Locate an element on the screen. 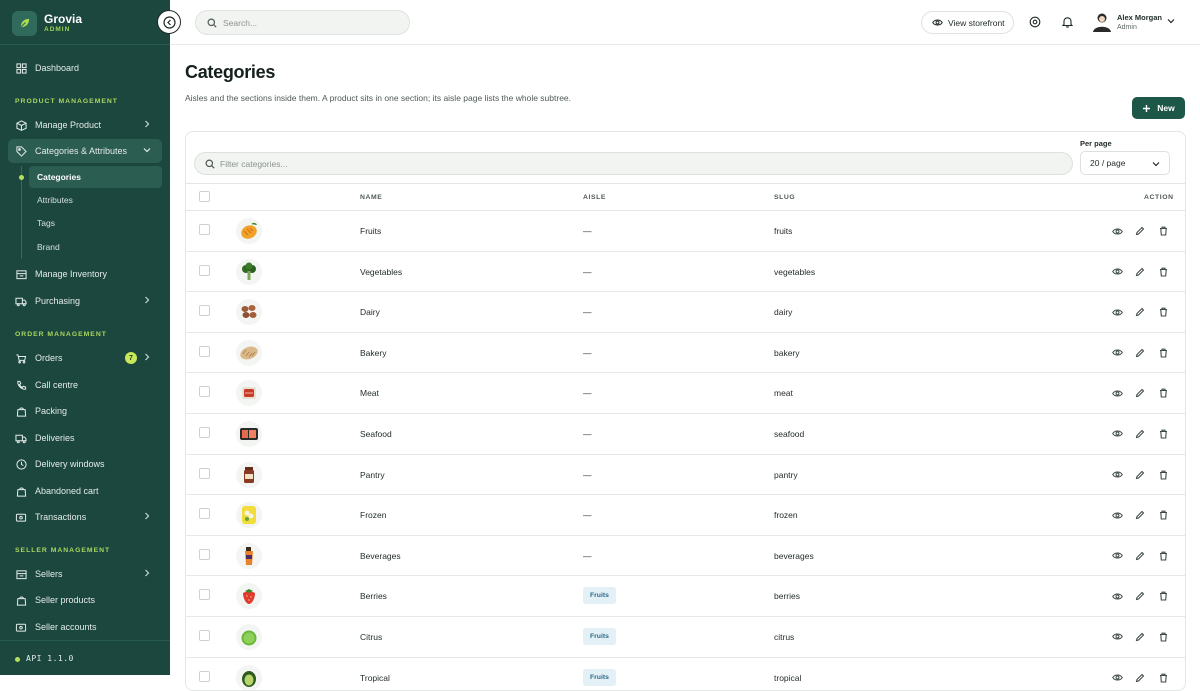 This screenshot has width=1200, height=691. table-row: Frozen — frozen is located at coordinates (685, 515).